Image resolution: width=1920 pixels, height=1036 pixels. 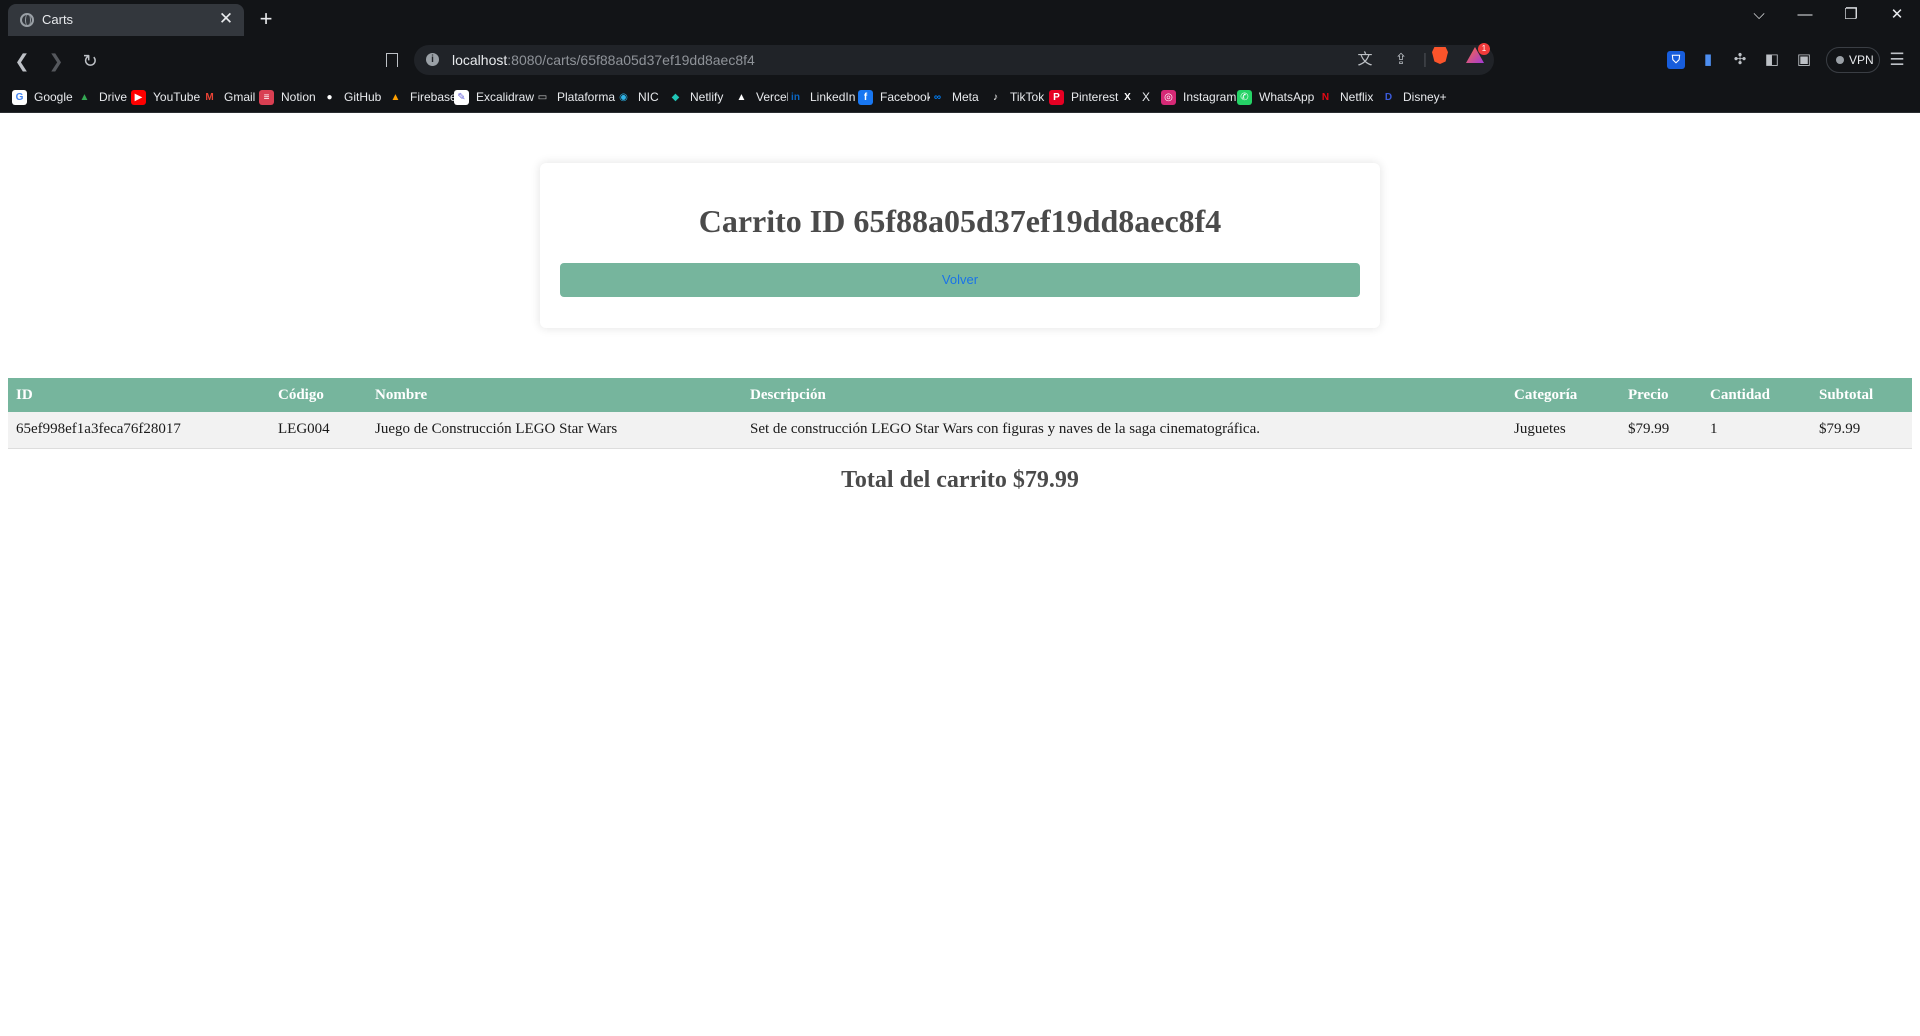 What do you see at coordinates (1146, 97) in the screenshot?
I see `bookmark-label: X` at bounding box center [1146, 97].